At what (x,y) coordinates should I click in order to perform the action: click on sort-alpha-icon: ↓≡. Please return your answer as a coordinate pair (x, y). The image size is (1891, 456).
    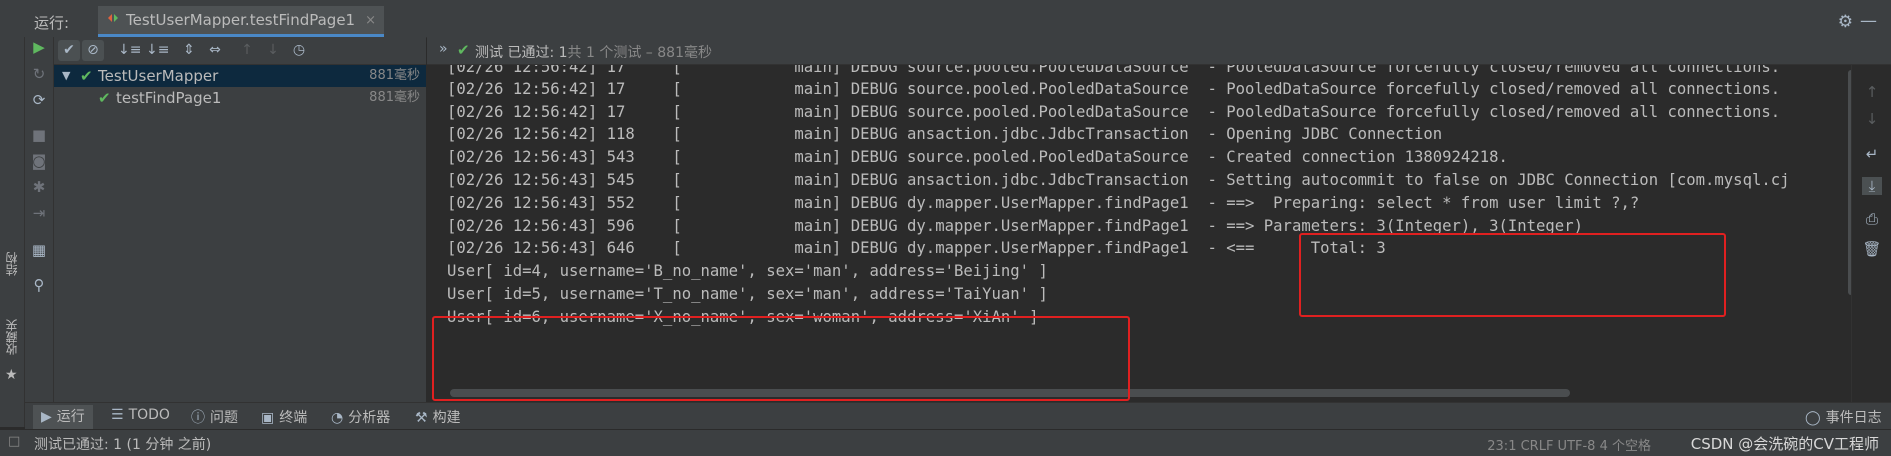
    Looking at the image, I should click on (129, 50).